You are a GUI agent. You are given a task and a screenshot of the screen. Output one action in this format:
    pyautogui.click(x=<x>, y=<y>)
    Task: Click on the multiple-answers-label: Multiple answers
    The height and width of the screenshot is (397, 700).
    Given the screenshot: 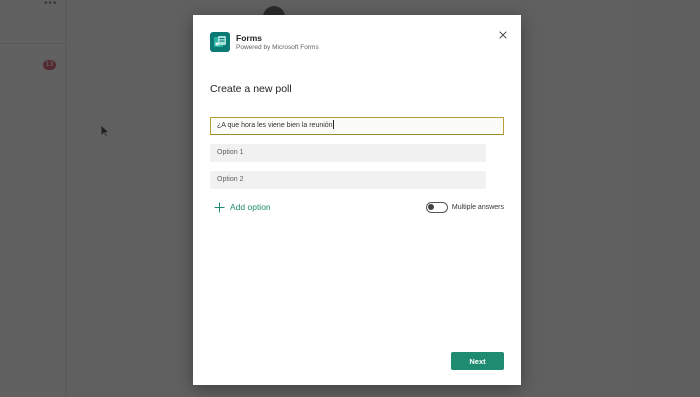 What is the action you would take?
    pyautogui.click(x=477, y=207)
    